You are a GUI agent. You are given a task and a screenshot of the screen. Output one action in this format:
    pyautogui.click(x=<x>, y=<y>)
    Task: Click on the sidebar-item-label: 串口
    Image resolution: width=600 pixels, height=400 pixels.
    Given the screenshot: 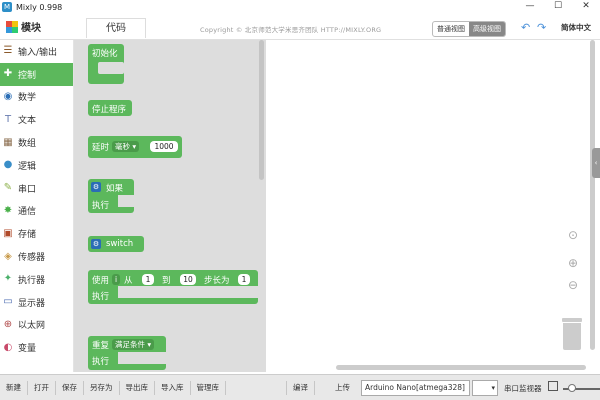 What is the action you would take?
    pyautogui.click(x=27, y=189)
    